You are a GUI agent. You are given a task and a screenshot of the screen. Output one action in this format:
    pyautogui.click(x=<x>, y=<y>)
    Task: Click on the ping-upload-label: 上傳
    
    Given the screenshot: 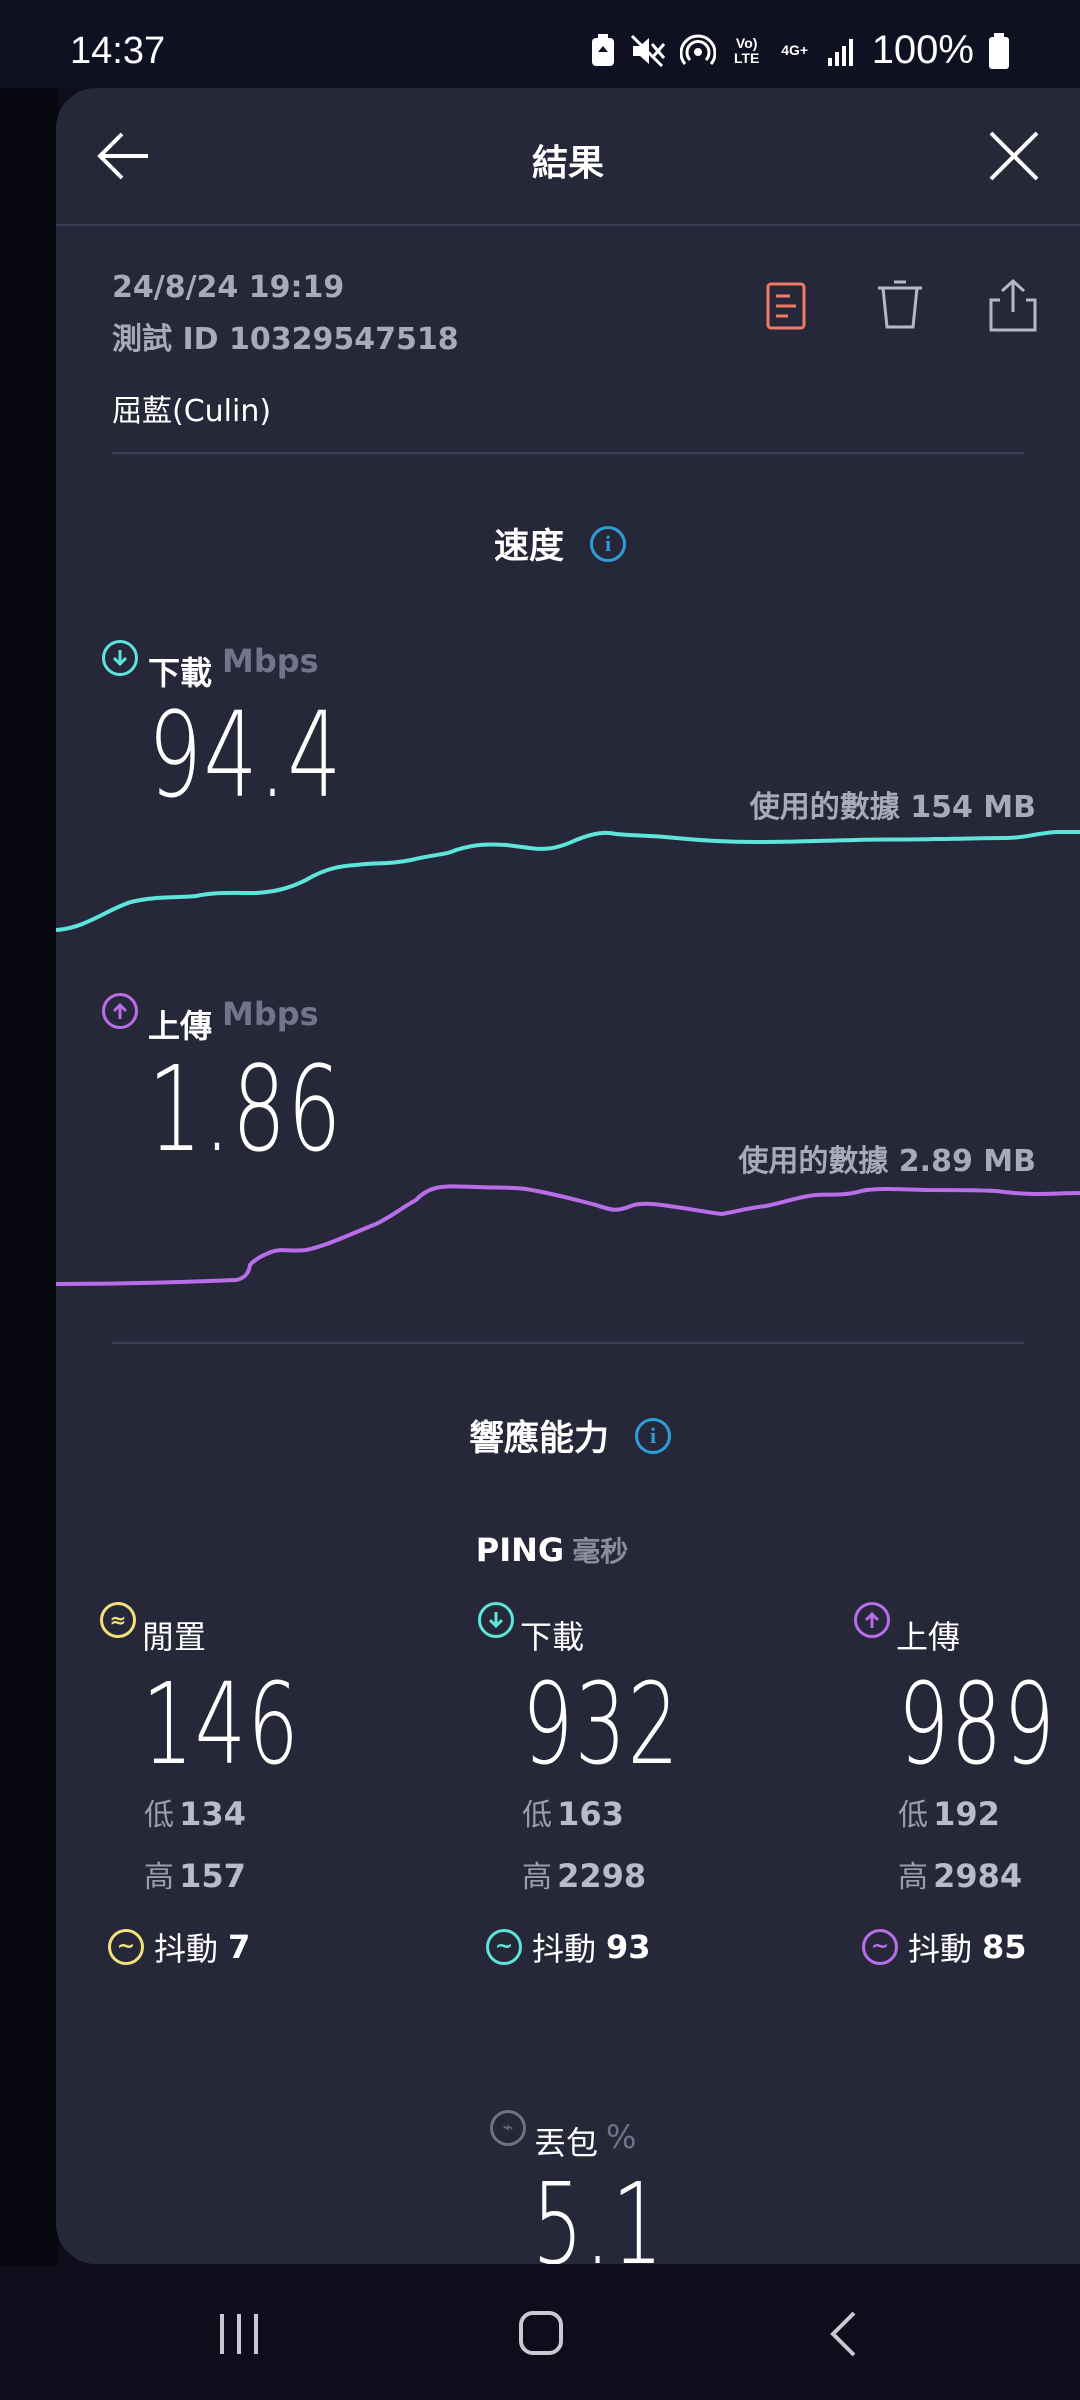 What is the action you would take?
    pyautogui.click(x=928, y=1637)
    